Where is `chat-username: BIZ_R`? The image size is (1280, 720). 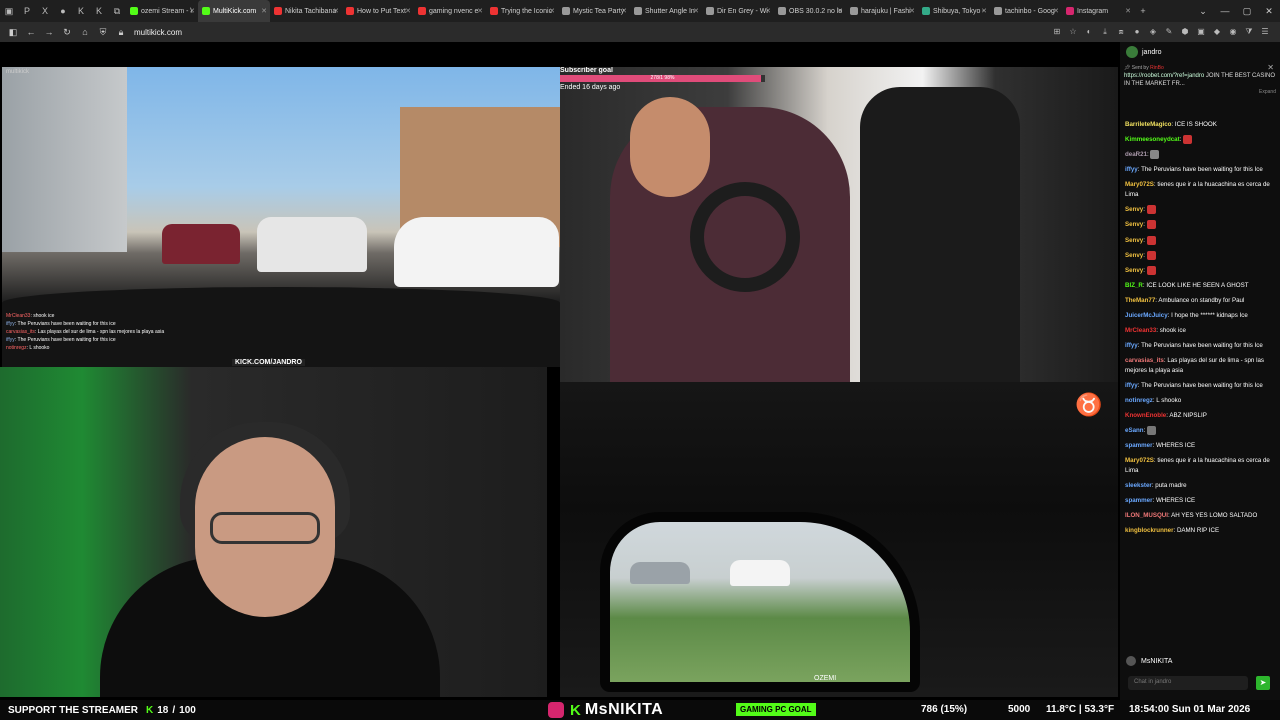
chat-username: BIZ_R is located at coordinates (1134, 285).